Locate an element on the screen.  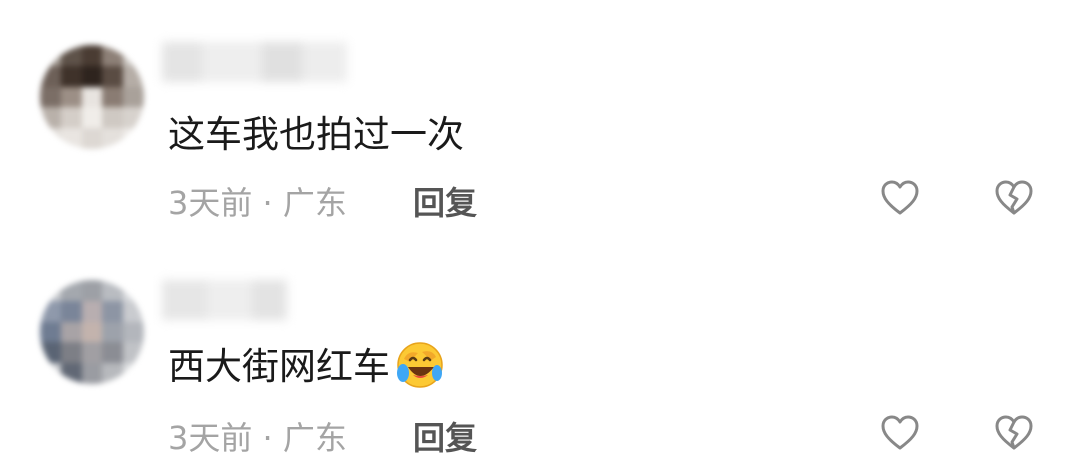
comment-text: 西大街网红车 is located at coordinates (307, 363).